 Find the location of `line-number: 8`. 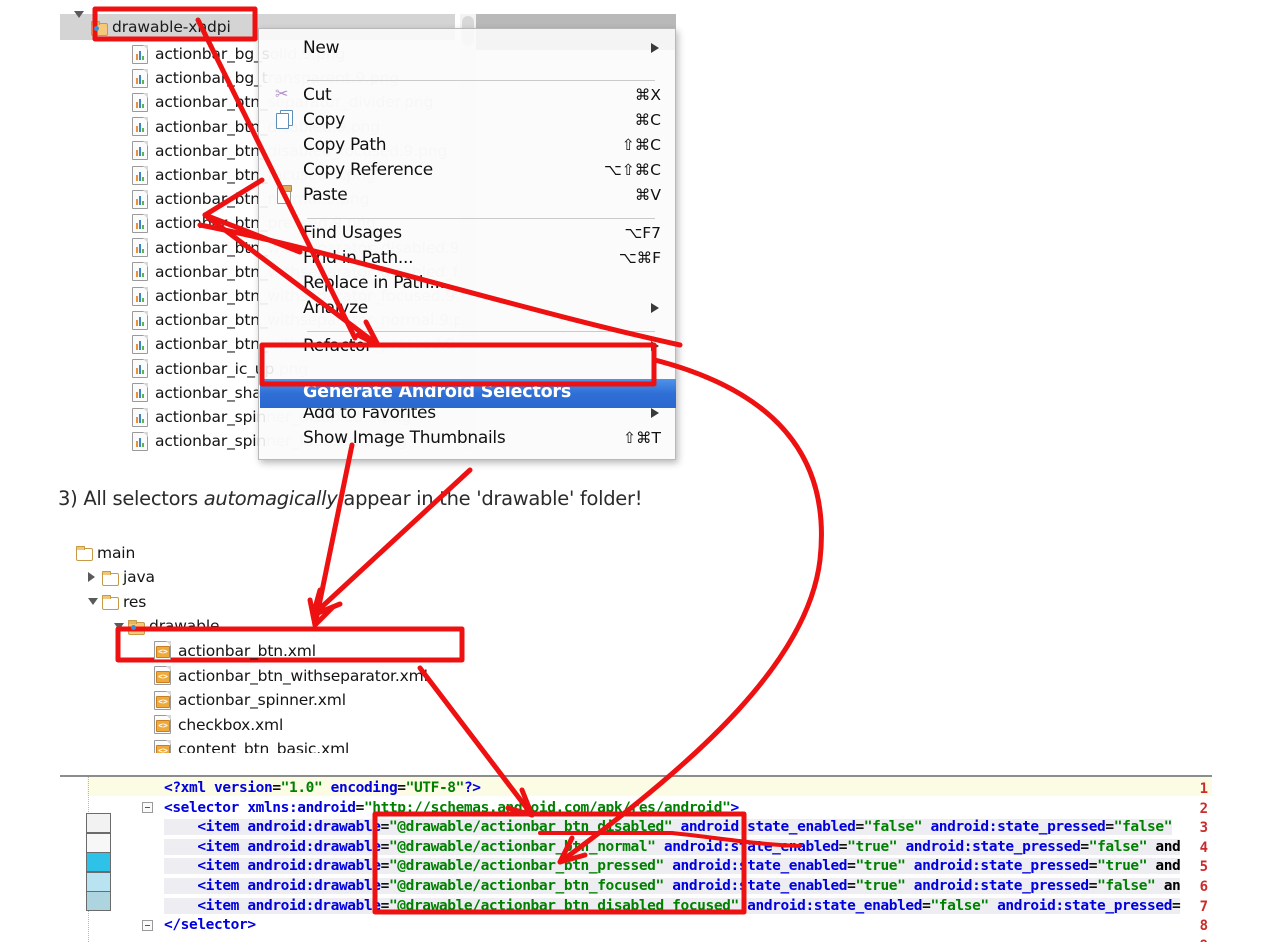

line-number: 8 is located at coordinates (1203, 926).